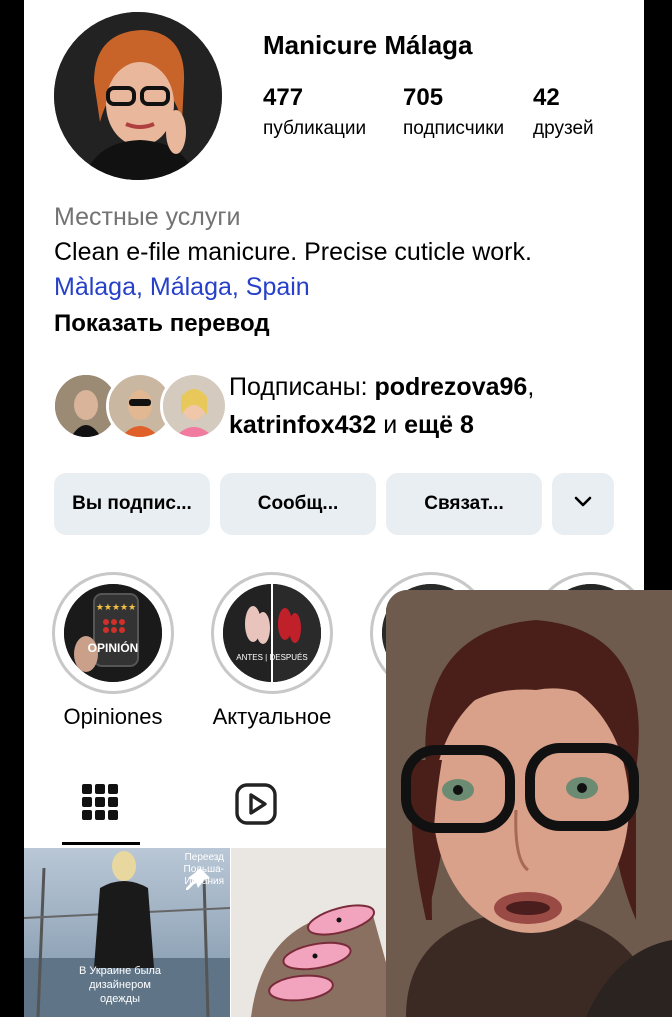  What do you see at coordinates (113, 647) in the screenshot?
I see `highlight-cover-text: OPINIÓN` at bounding box center [113, 647].